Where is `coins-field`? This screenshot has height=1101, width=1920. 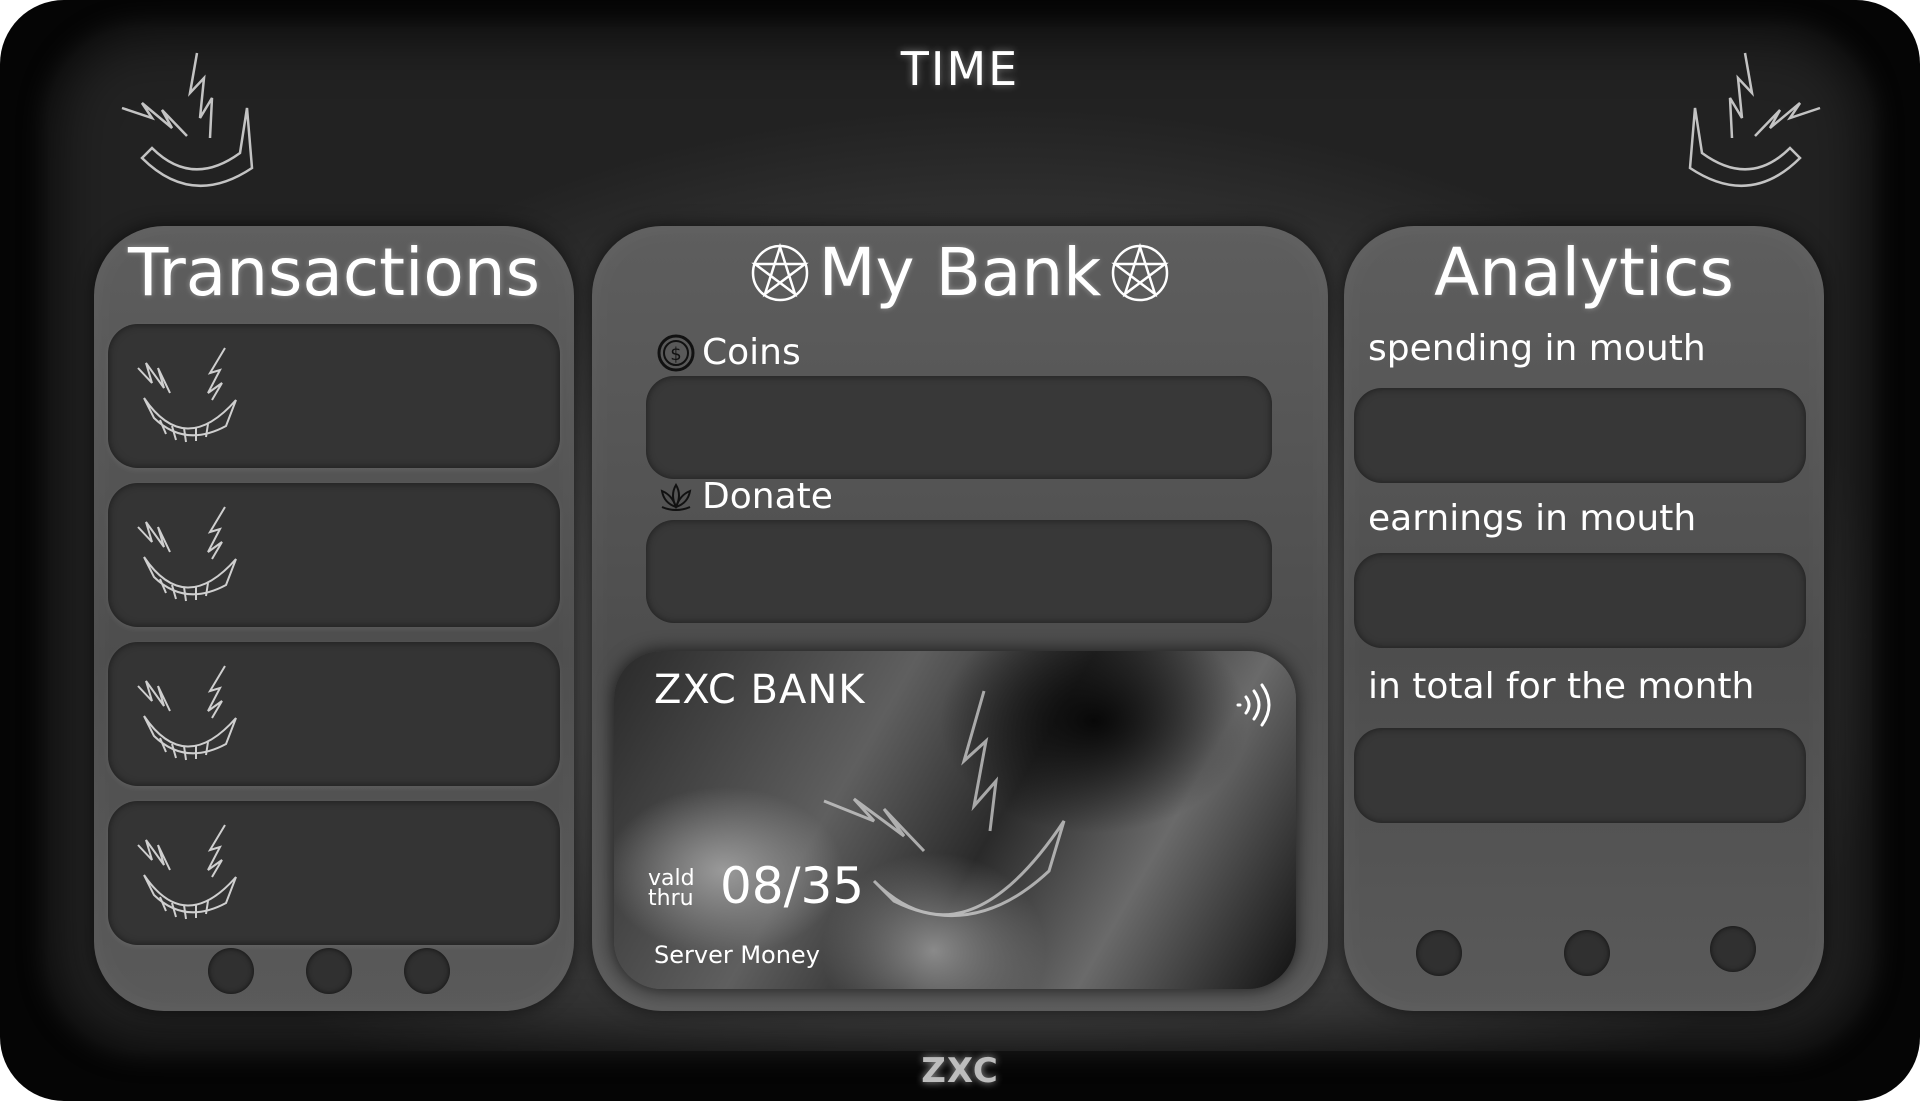
coins-field is located at coordinates (959, 427).